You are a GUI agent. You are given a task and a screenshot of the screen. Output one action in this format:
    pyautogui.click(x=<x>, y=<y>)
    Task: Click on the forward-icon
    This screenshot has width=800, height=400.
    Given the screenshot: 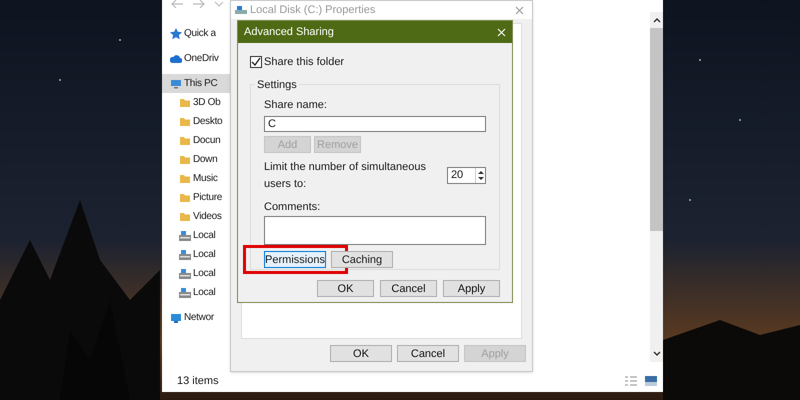 What is the action you would take?
    pyautogui.click(x=199, y=4)
    